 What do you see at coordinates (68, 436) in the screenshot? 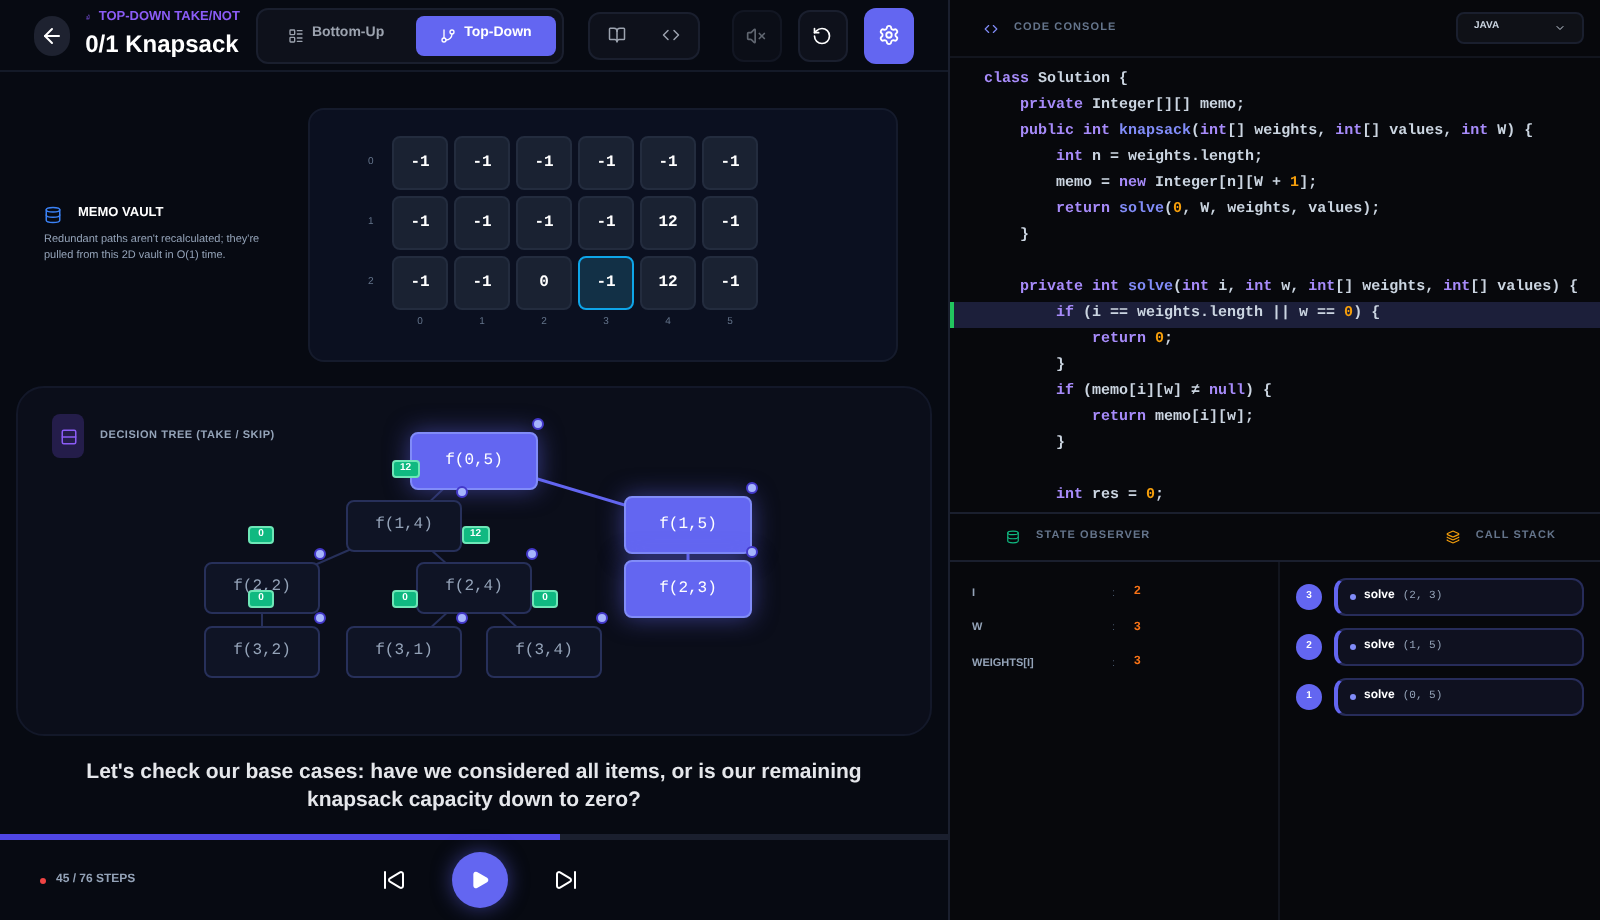
I see `rows-icon` at bounding box center [68, 436].